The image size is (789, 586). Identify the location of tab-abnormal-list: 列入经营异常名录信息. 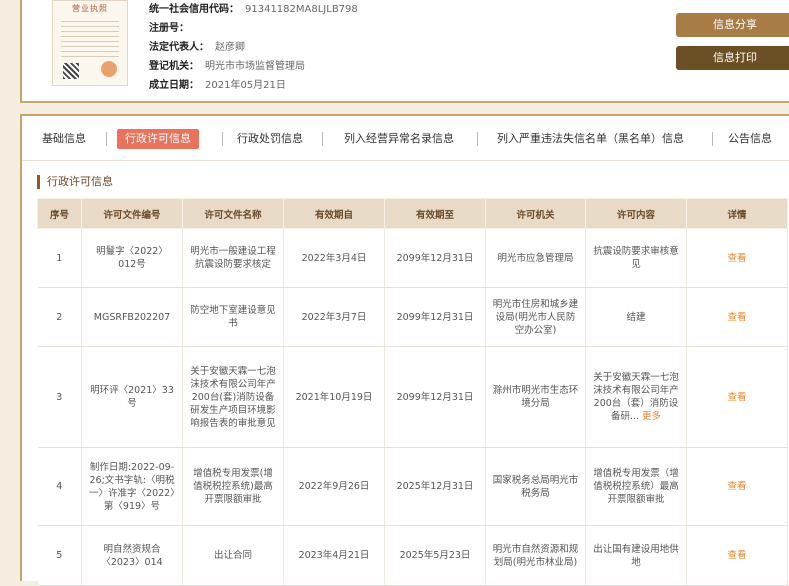
(399, 139).